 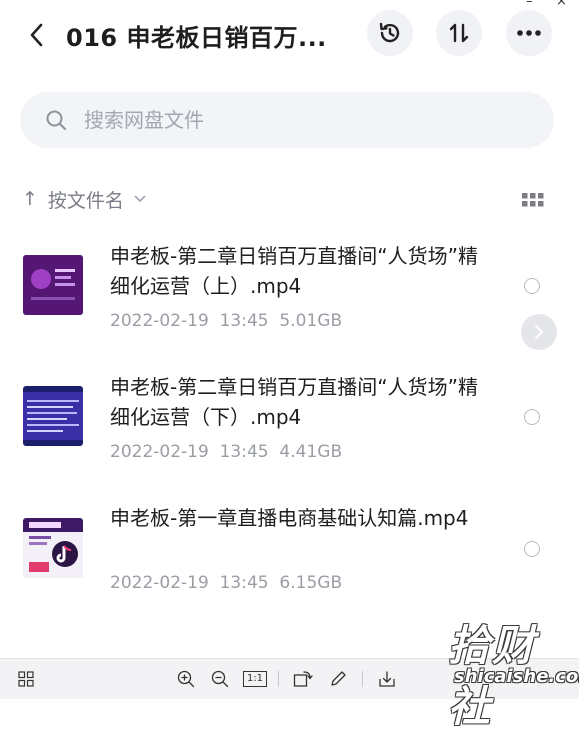 I want to click on chevron-down-icon, so click(x=140, y=198).